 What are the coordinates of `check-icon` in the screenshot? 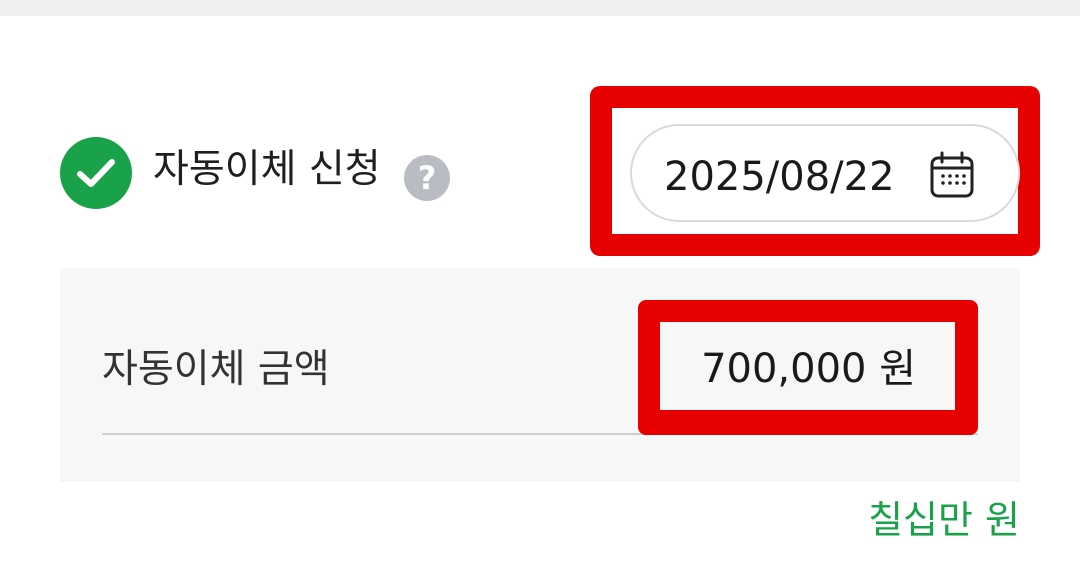 It's located at (96, 173).